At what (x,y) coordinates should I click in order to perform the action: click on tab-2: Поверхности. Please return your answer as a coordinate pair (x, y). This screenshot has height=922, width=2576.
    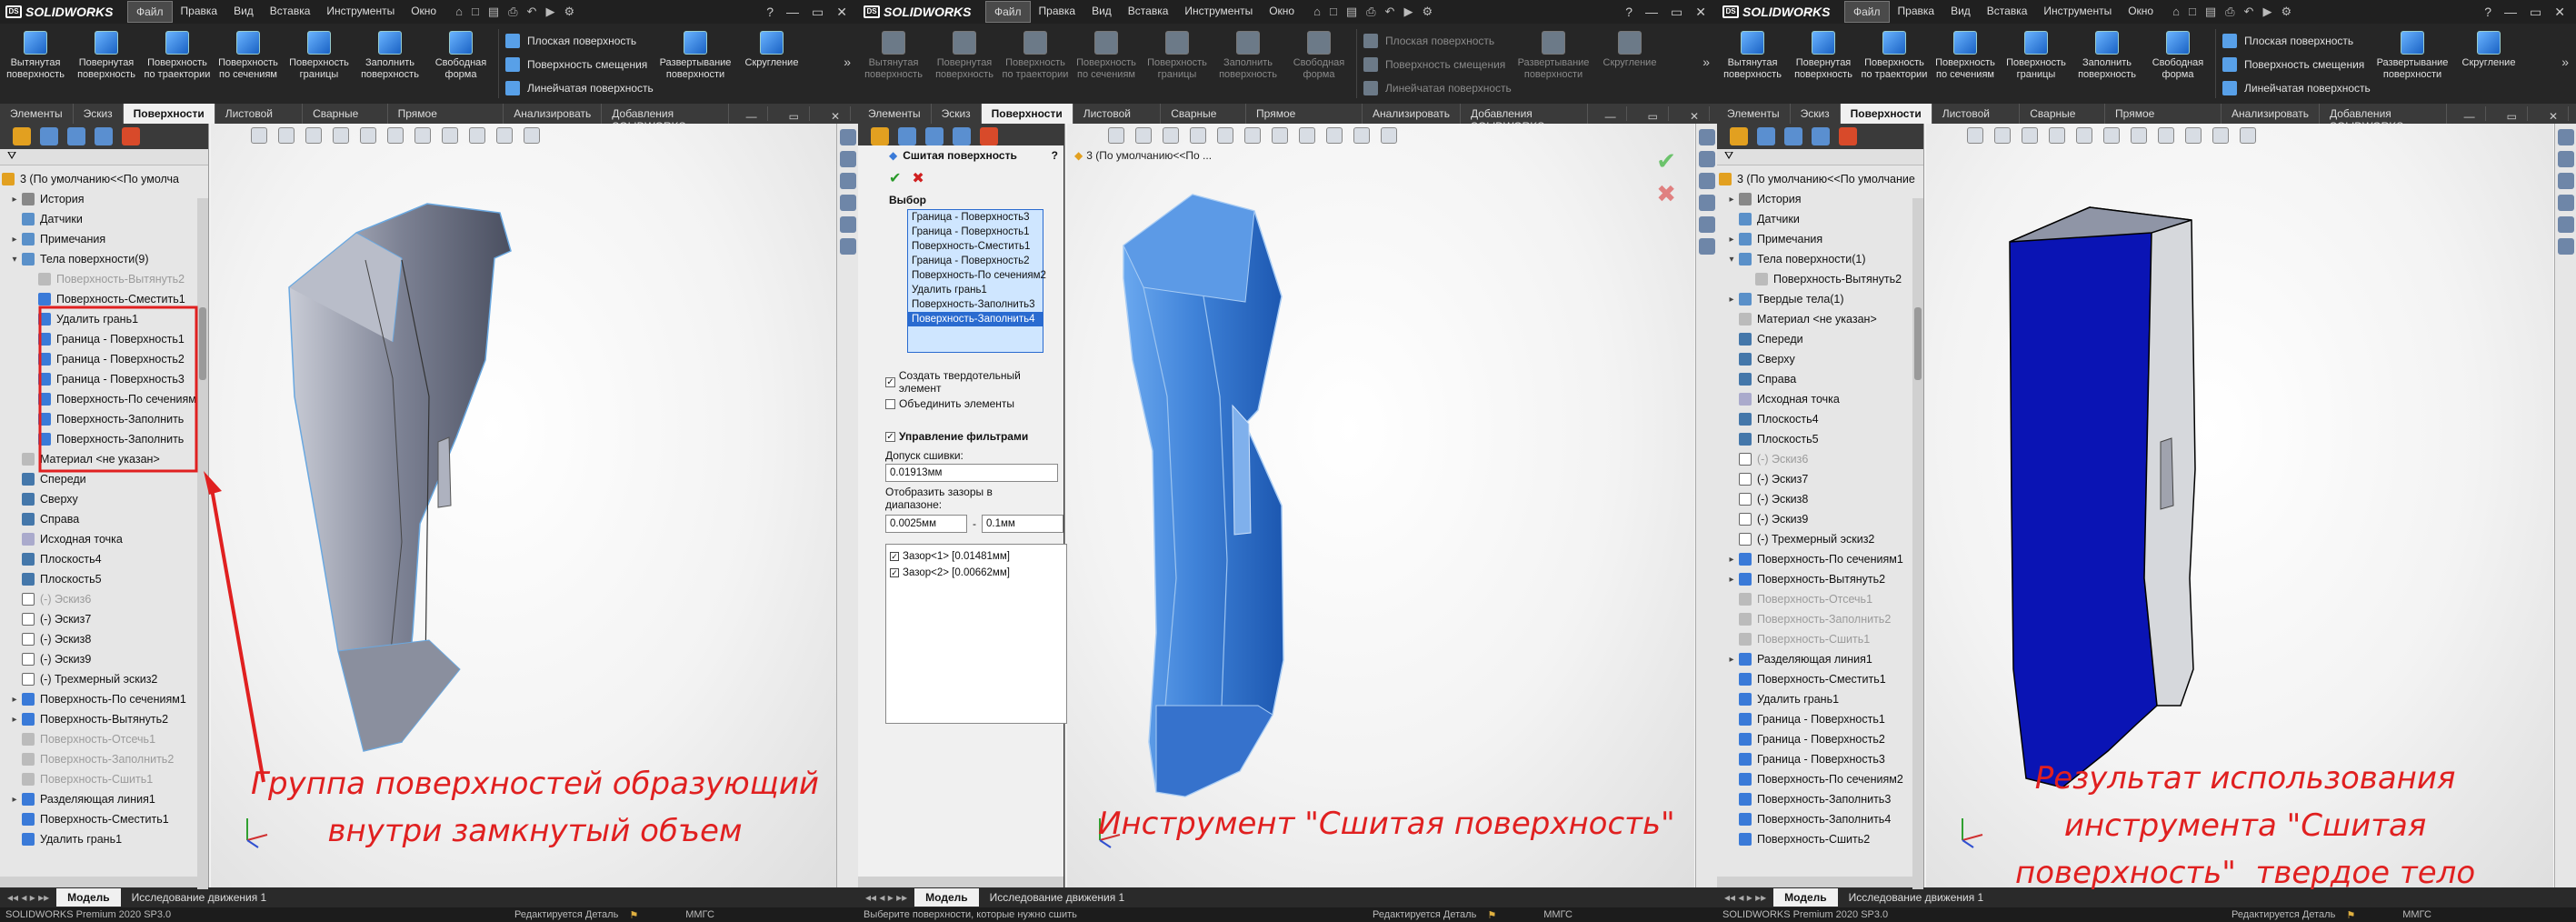
    Looking at the image, I should click on (169, 114).